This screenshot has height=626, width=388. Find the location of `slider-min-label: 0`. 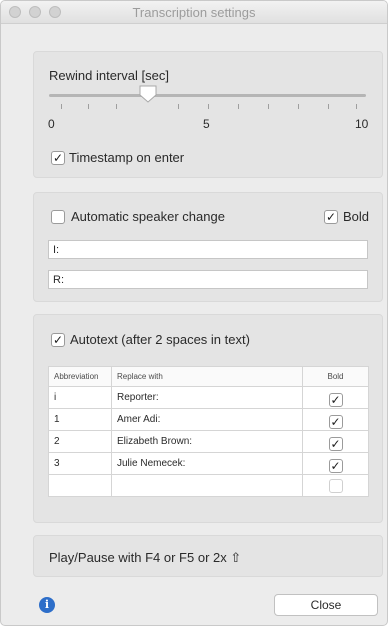

slider-min-label: 0 is located at coordinates (51, 124).